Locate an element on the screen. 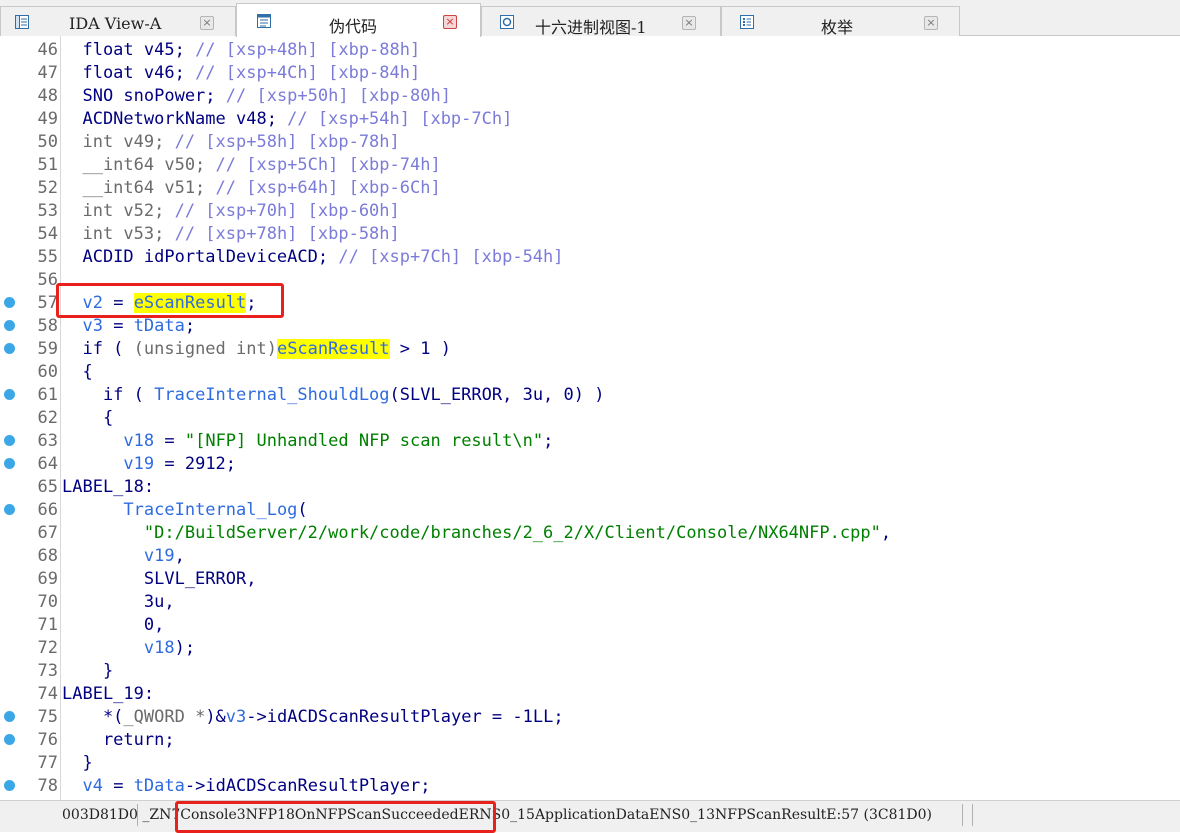 The width and height of the screenshot is (1180, 833). code-line: 68 v19, is located at coordinates (590, 555).